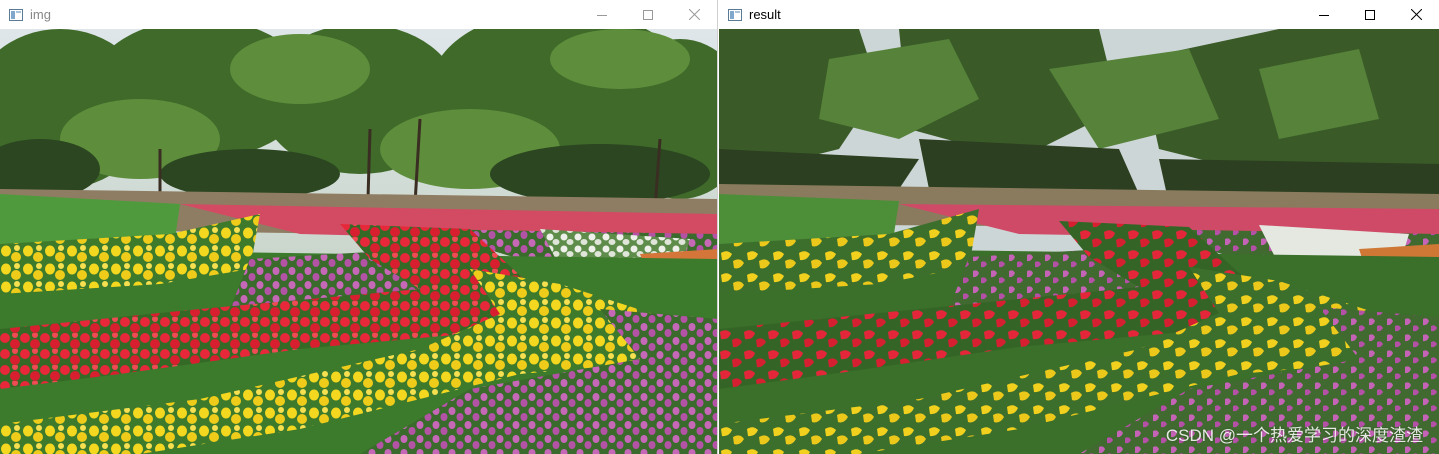  I want to click on result-titlebar: result, so click(1079, 14).